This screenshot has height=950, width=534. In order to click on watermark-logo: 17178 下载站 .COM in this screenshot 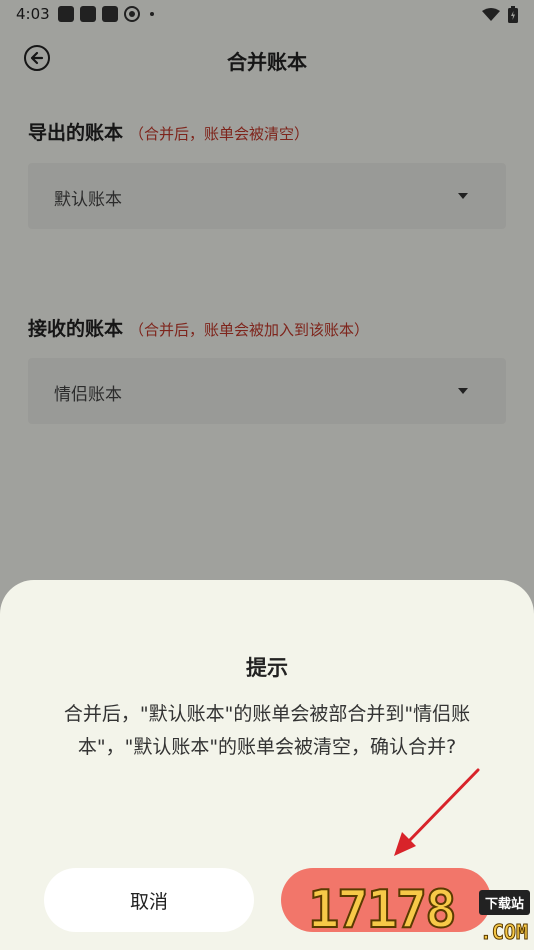, I will do `click(420, 913)`.